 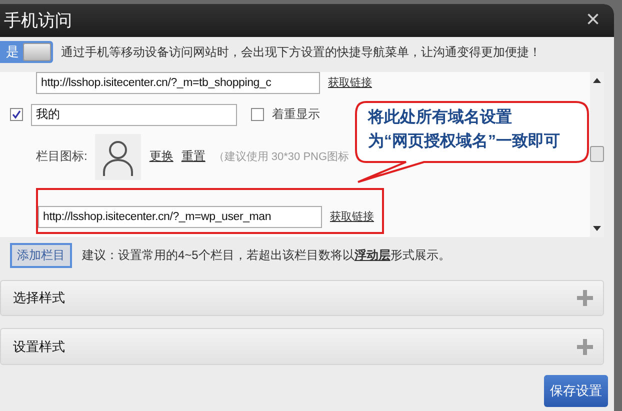 What do you see at coordinates (62, 157) in the screenshot?
I see `icon-label: 栏目图标:` at bounding box center [62, 157].